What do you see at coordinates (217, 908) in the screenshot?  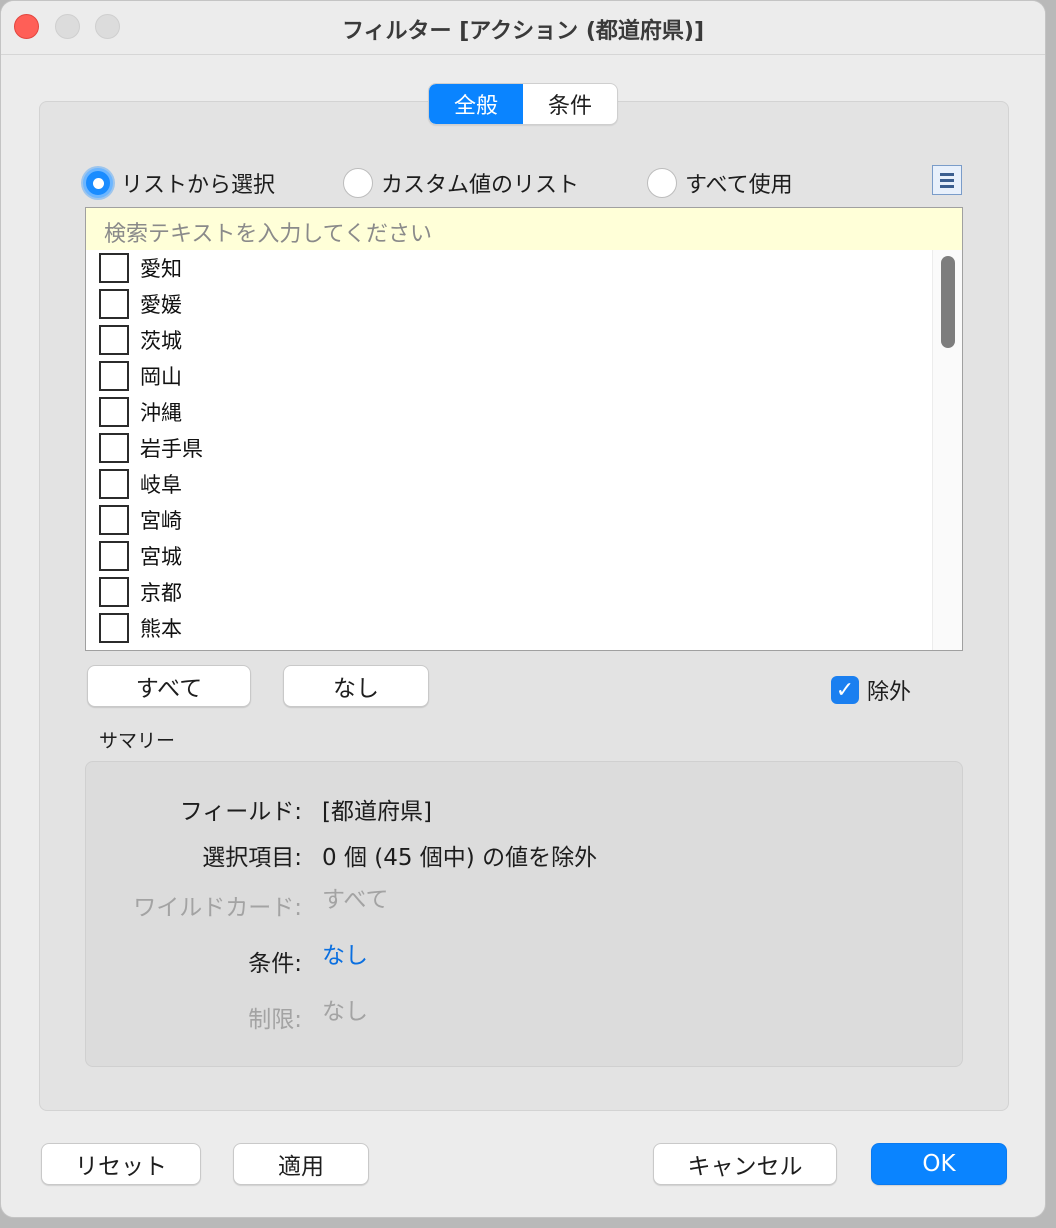 I see `summary-key: ワイルドカード:` at bounding box center [217, 908].